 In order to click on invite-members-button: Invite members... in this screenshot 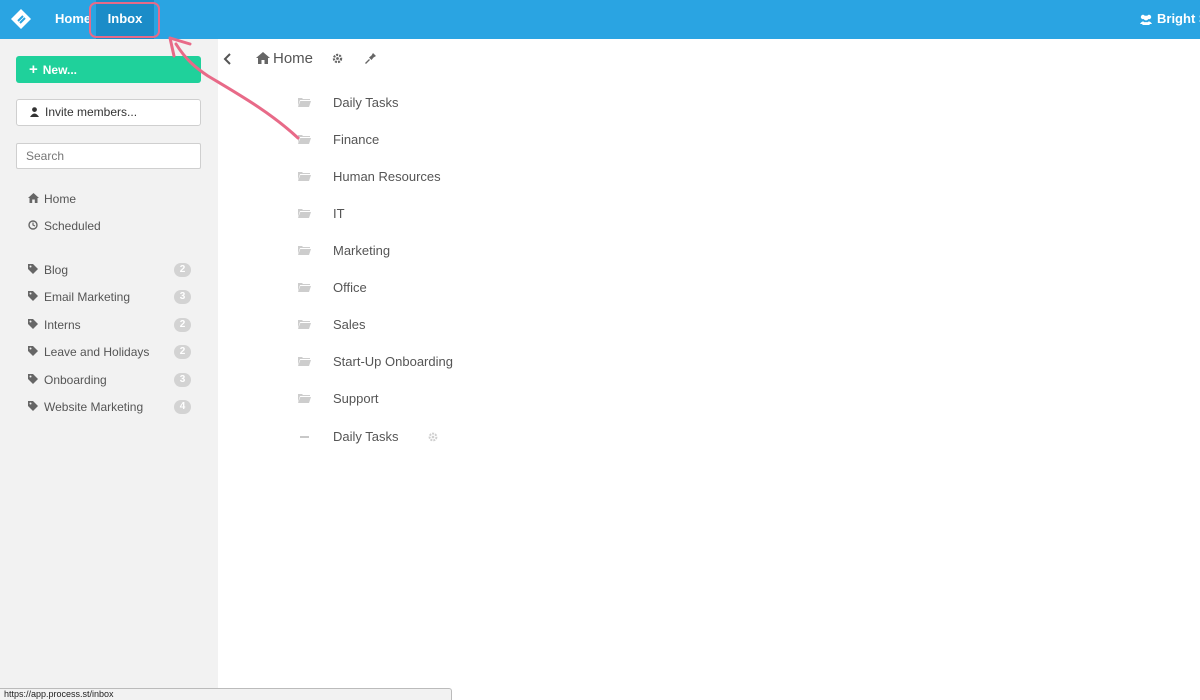, I will do `click(108, 112)`.